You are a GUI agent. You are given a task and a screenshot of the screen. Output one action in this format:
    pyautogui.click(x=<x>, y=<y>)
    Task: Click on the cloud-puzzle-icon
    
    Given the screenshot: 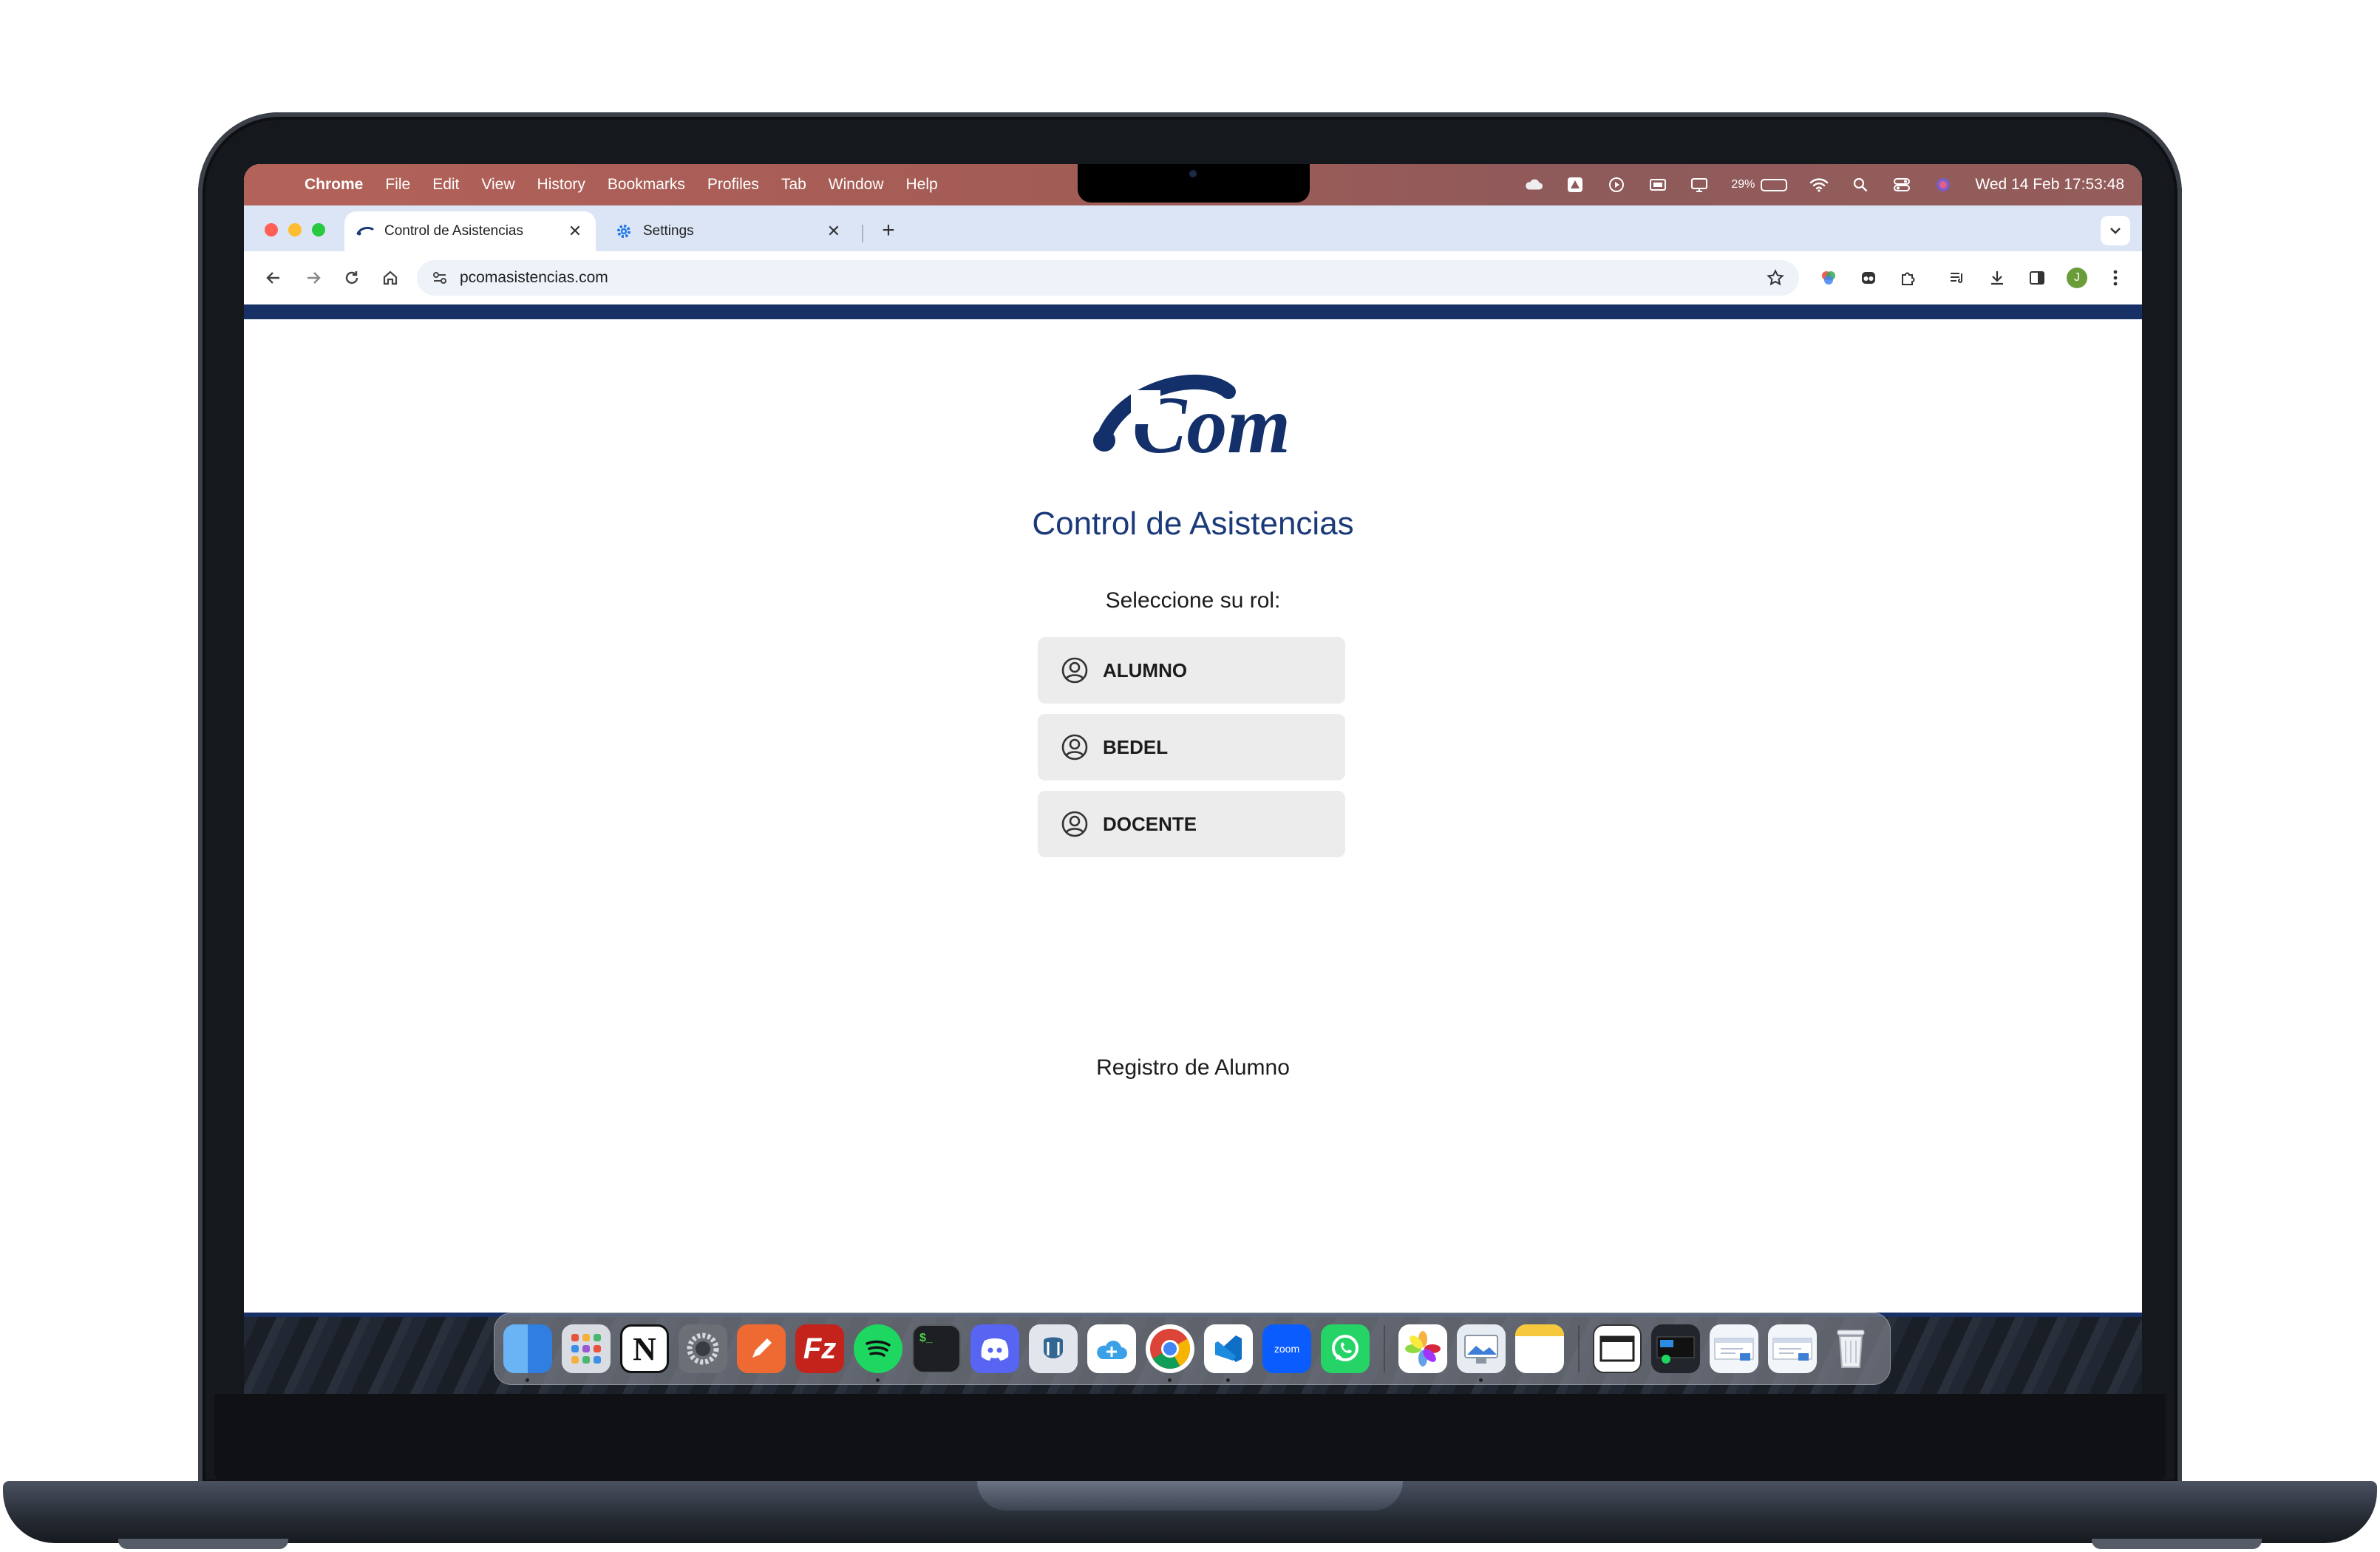 What is the action you would take?
    pyautogui.click(x=1111, y=1348)
    